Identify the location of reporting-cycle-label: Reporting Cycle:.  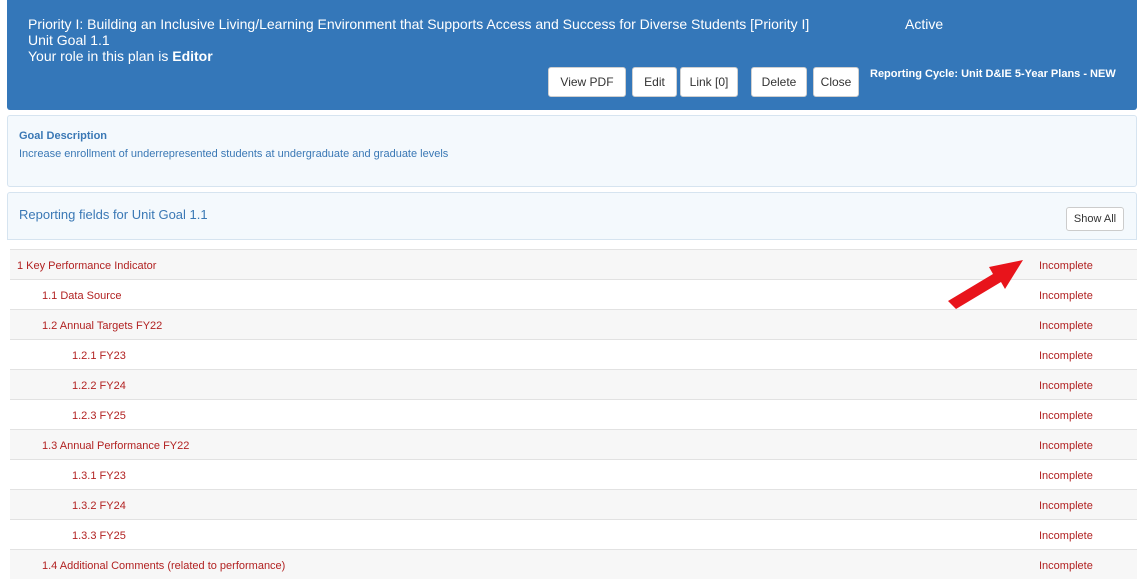
(914, 74).